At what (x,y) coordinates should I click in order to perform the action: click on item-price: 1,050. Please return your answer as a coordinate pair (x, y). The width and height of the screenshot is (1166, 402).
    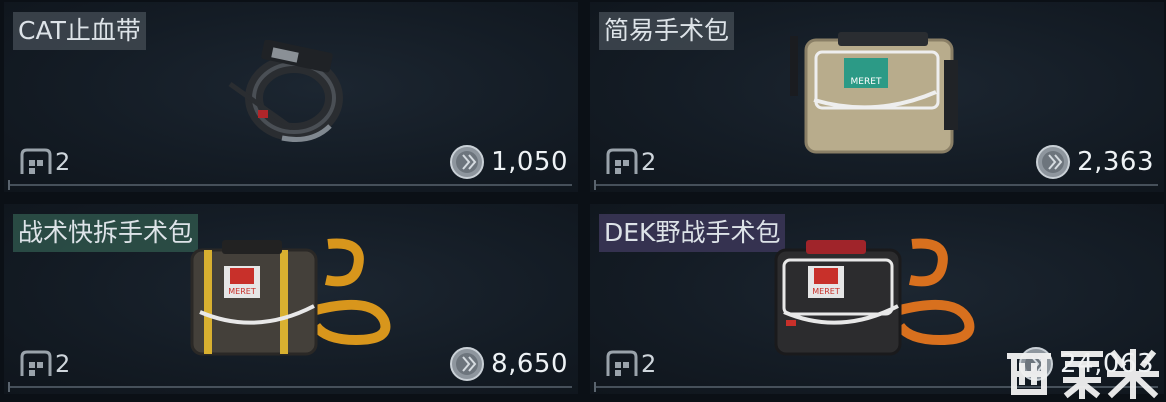
    Looking at the image, I should click on (508, 162).